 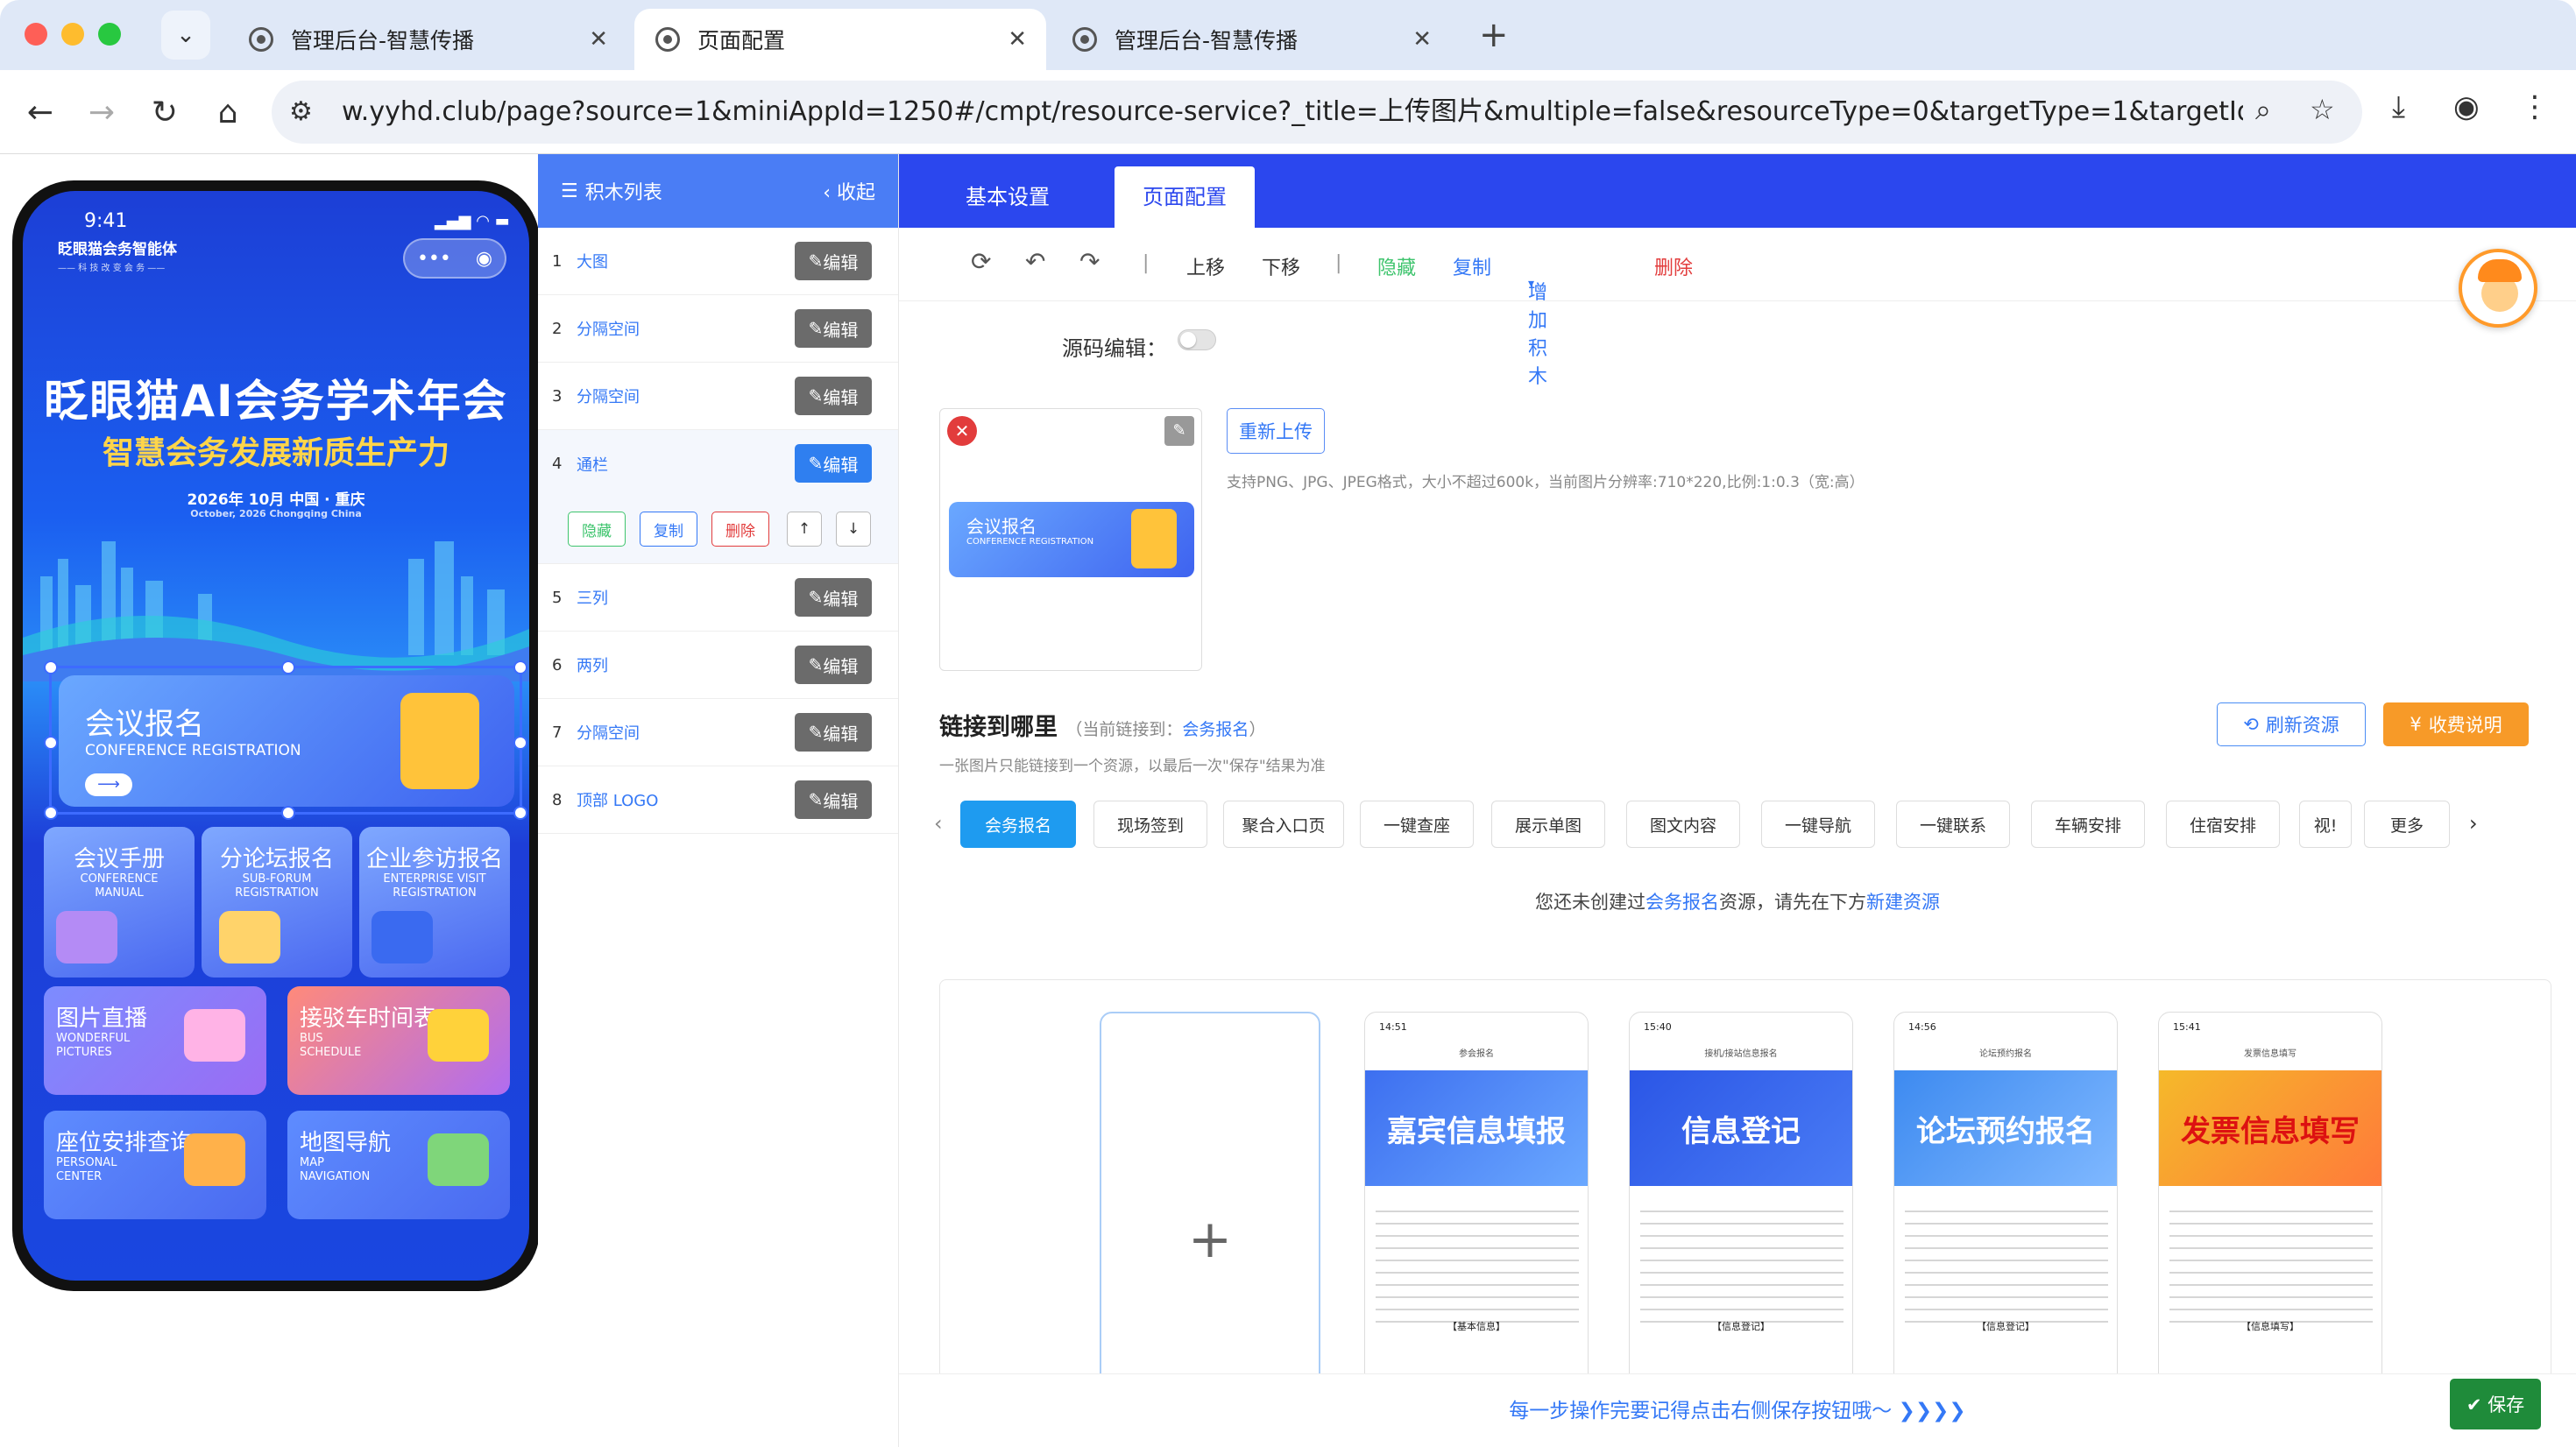 I want to click on tile-sub-forum: 分论坛报名 SUB-FORUM REGISTRATION, so click(x=277, y=902).